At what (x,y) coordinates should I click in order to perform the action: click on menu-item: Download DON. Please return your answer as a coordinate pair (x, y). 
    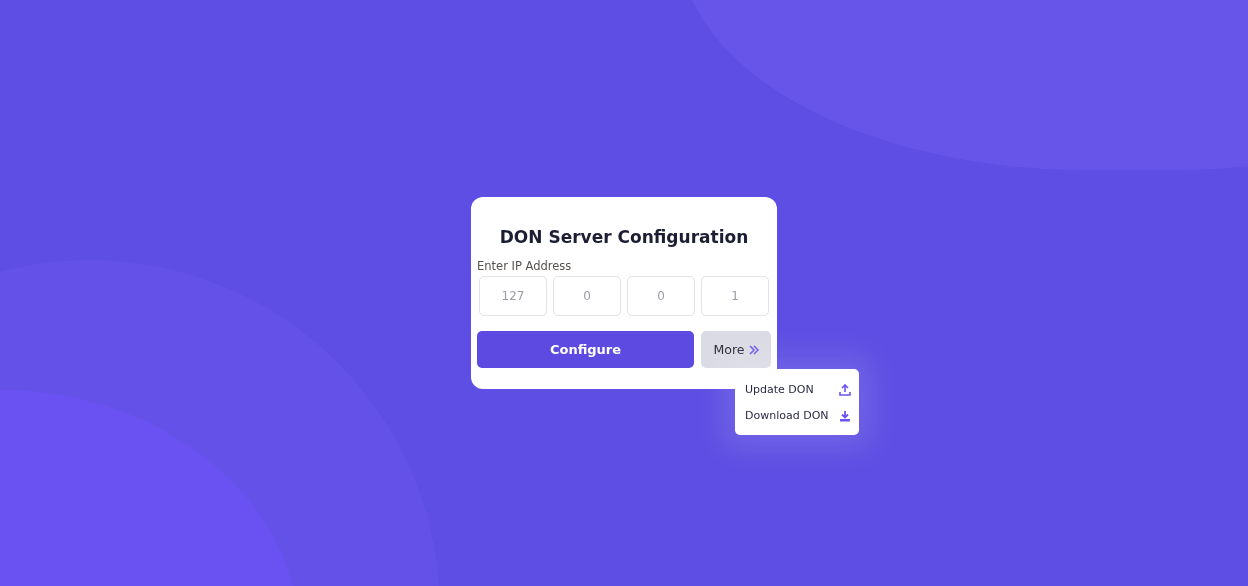
    Looking at the image, I should click on (797, 416).